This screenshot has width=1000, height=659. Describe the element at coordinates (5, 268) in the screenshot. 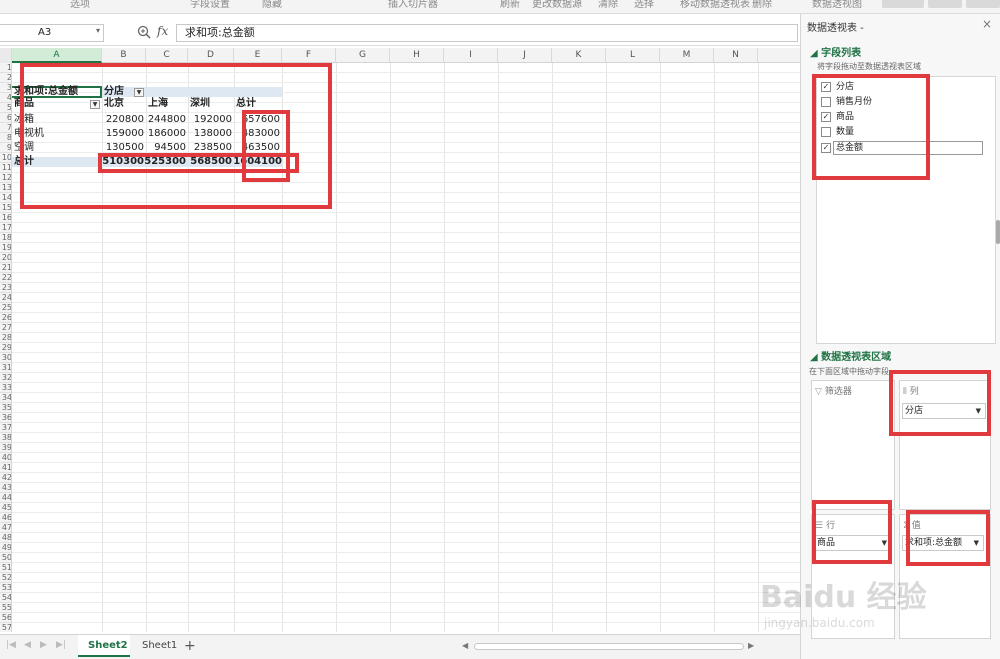

I see `row-header: 21` at that location.